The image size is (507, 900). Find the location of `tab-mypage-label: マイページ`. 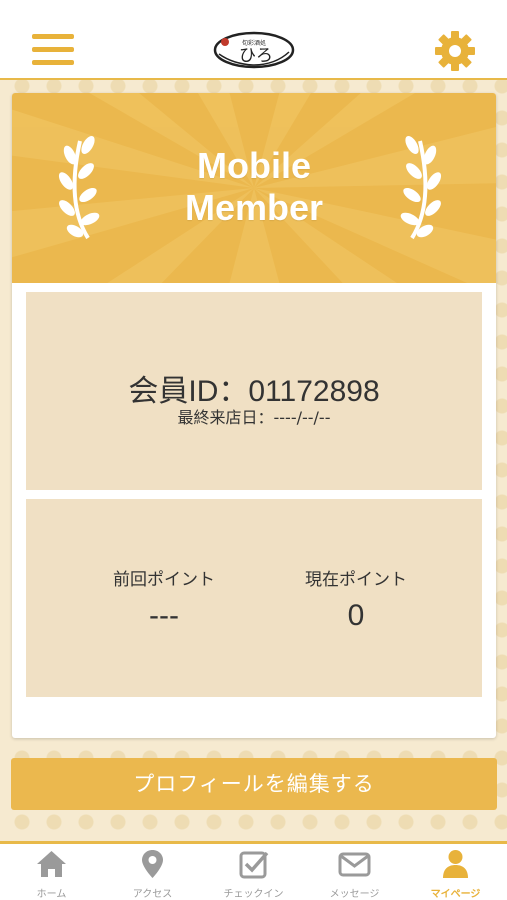

tab-mypage-label: マイページ is located at coordinates (455, 894).